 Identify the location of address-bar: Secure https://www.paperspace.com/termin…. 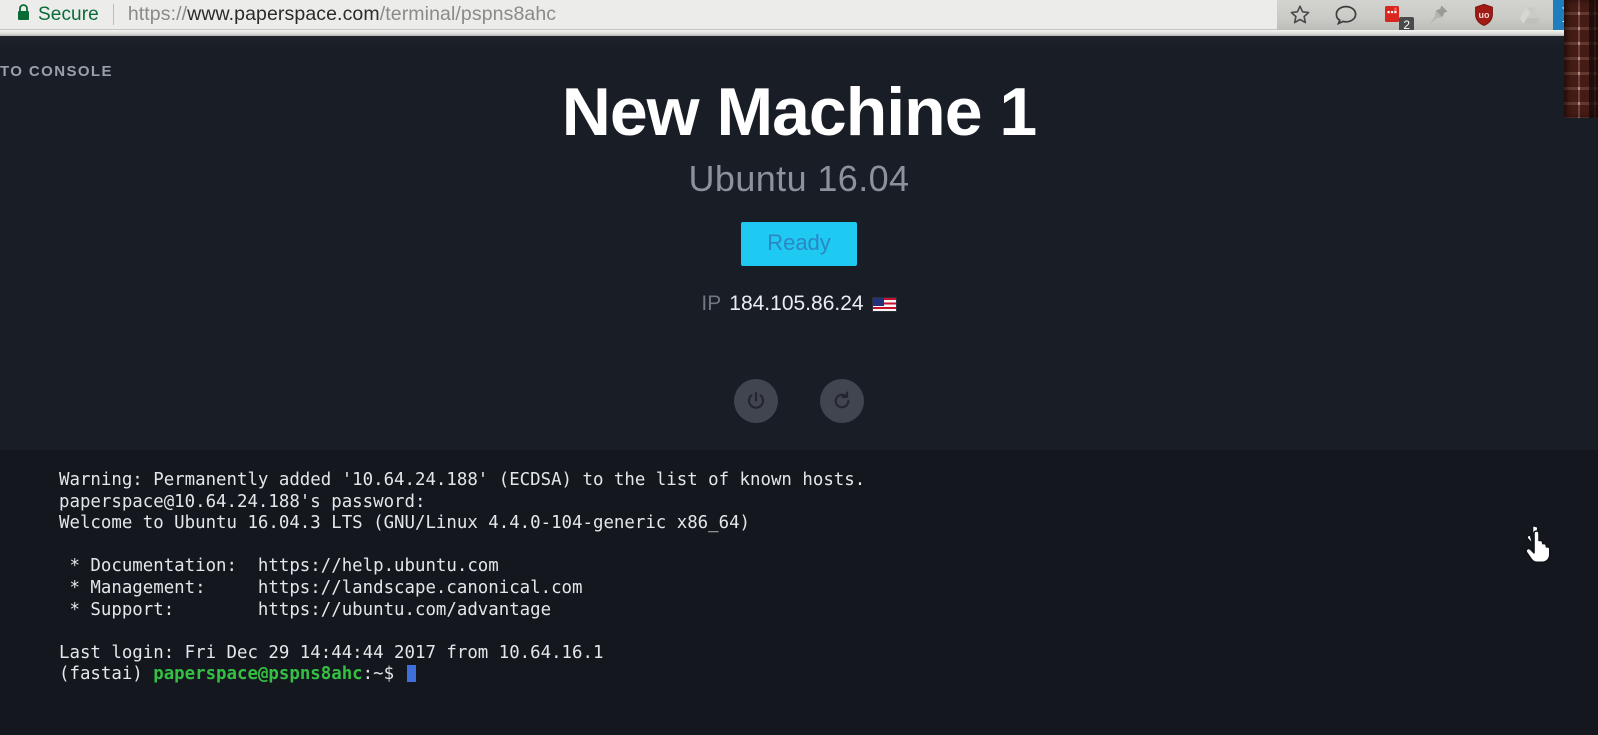
(638, 15).